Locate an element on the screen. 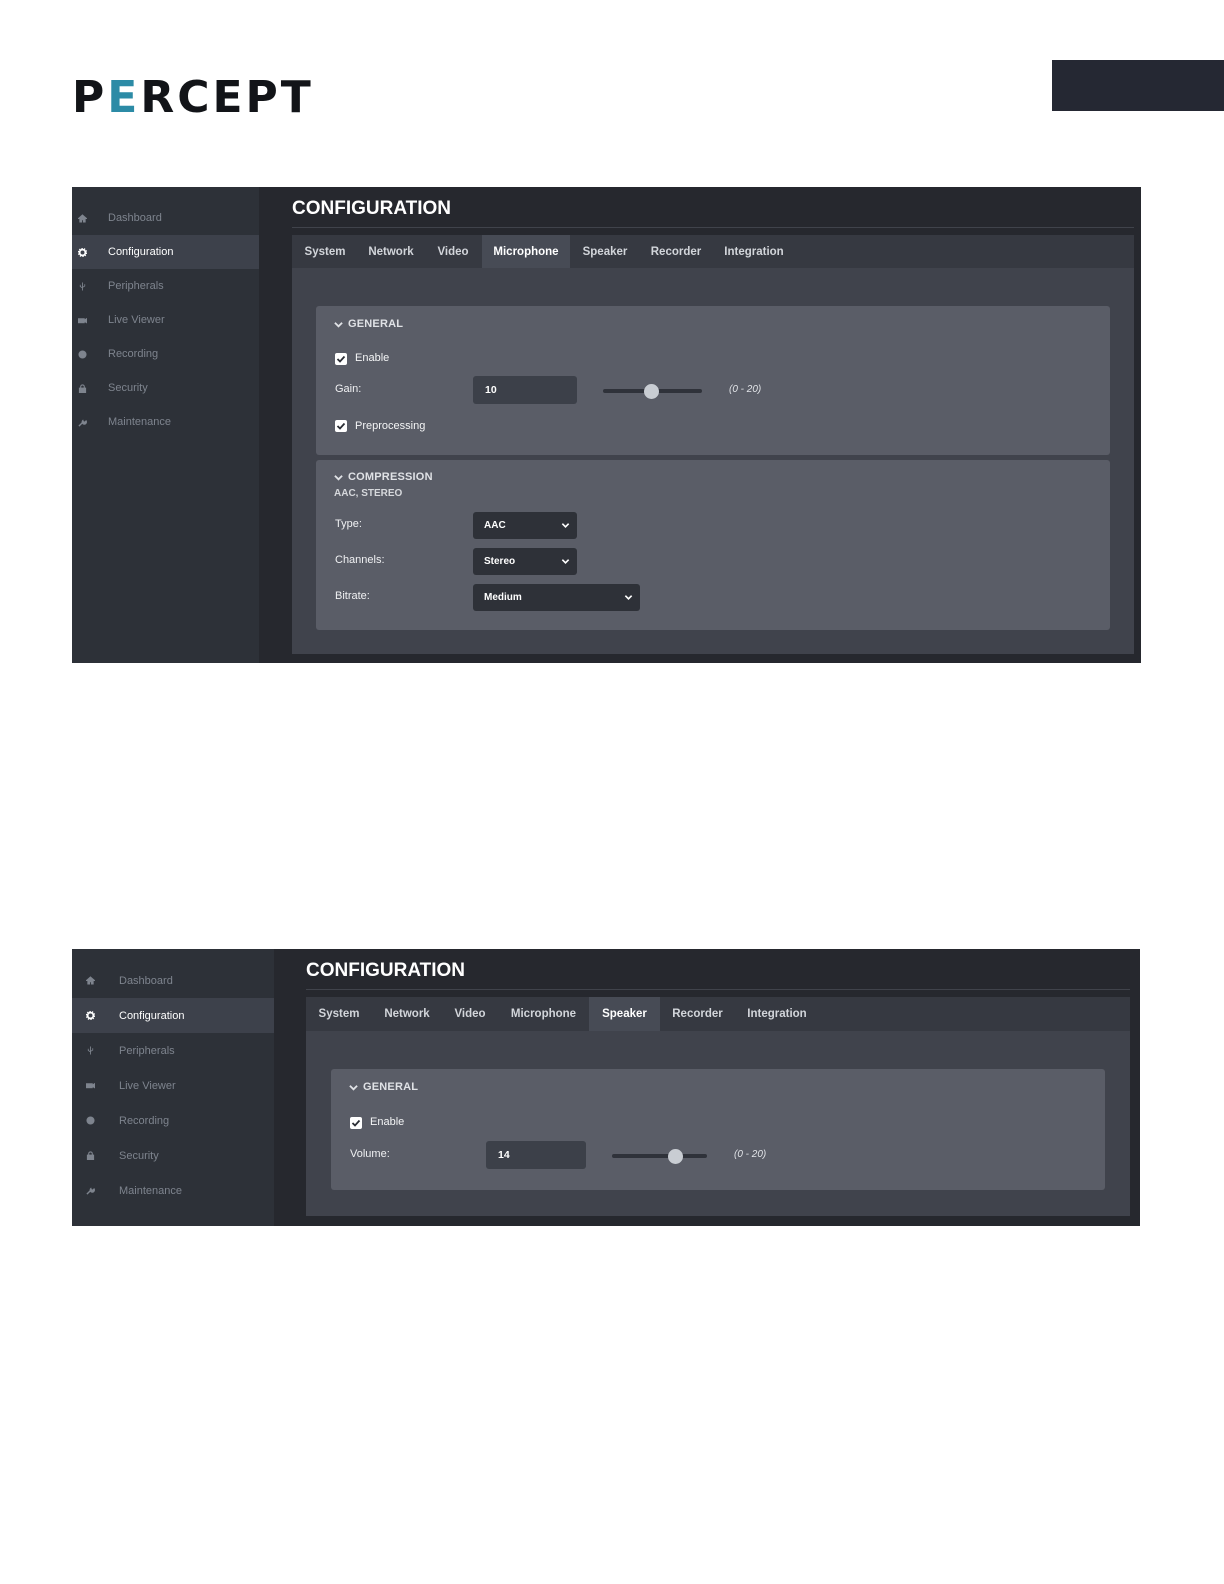  gain-slider-thumb is located at coordinates (651, 391).